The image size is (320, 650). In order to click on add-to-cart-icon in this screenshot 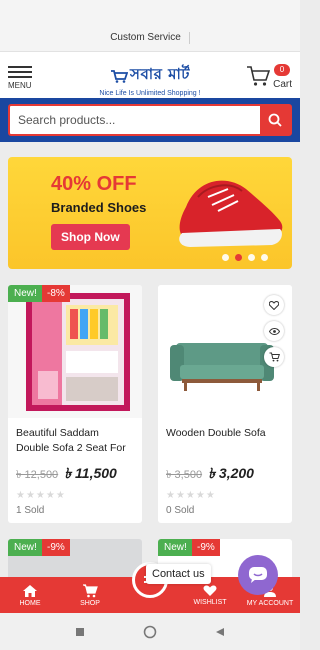, I will do `click(274, 357)`.